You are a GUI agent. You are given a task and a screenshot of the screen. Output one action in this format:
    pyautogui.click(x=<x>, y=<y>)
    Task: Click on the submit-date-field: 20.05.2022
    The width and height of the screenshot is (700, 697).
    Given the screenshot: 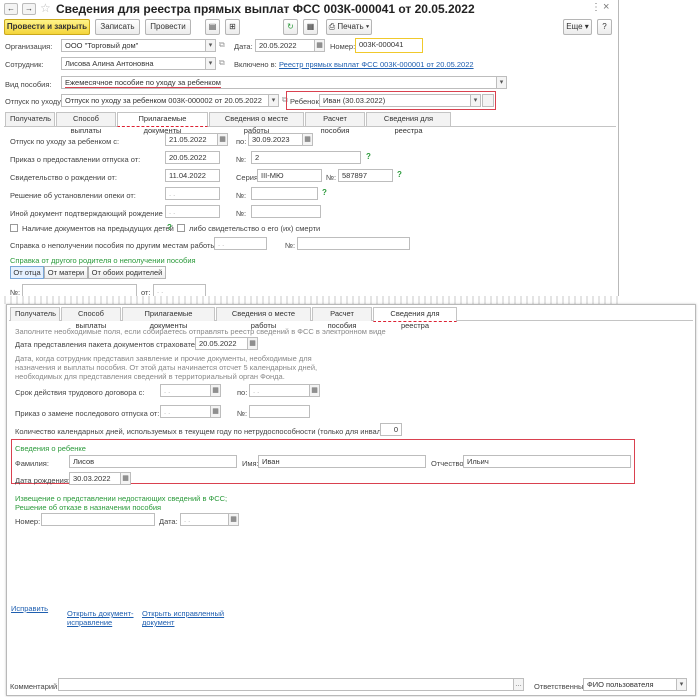 What is the action you would take?
    pyautogui.click(x=221, y=343)
    